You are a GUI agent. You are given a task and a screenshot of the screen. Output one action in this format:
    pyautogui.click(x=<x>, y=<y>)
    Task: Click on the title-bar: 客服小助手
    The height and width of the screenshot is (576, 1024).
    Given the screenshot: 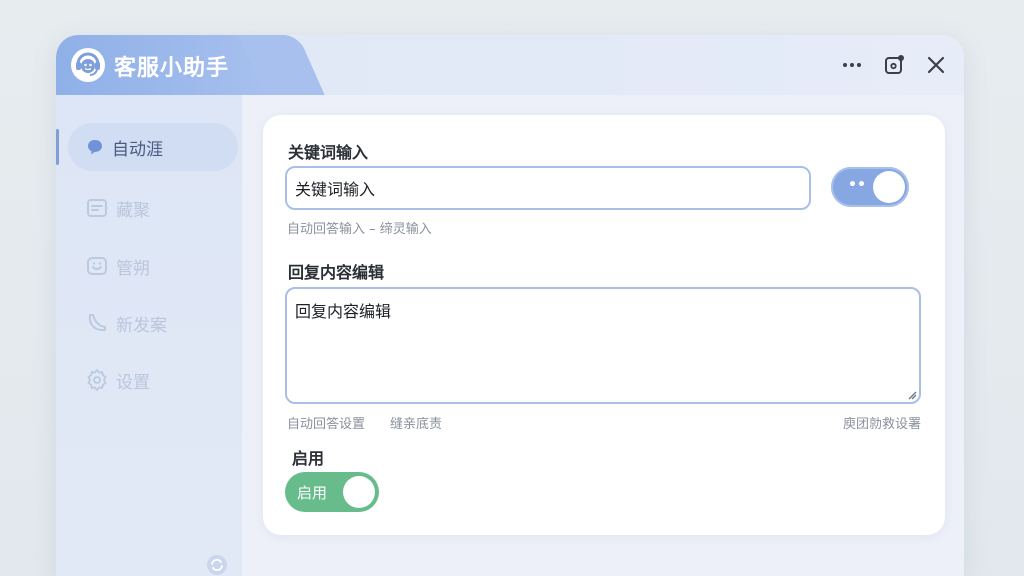 What is the action you would take?
    pyautogui.click(x=510, y=65)
    